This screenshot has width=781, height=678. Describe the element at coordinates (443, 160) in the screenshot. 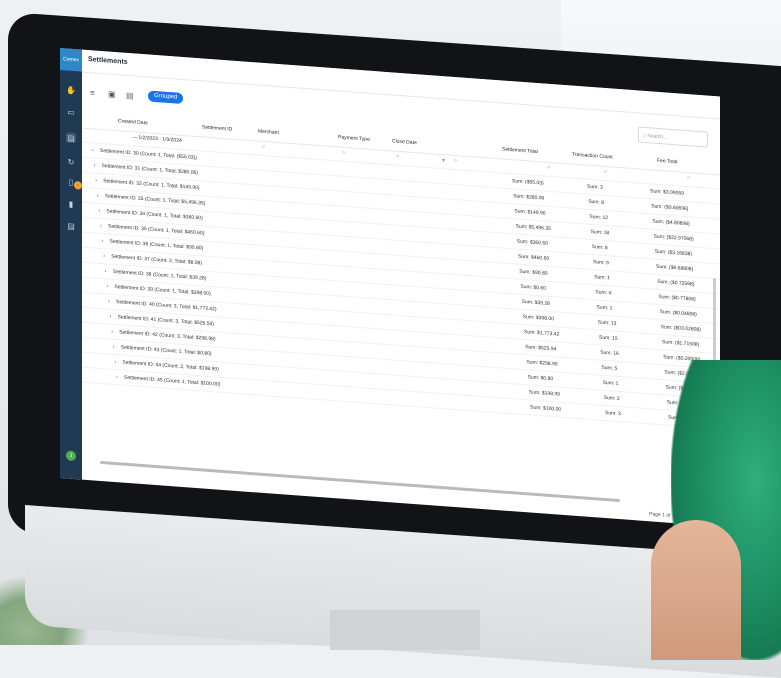

I see `chevron-down-icon: ▾` at that location.